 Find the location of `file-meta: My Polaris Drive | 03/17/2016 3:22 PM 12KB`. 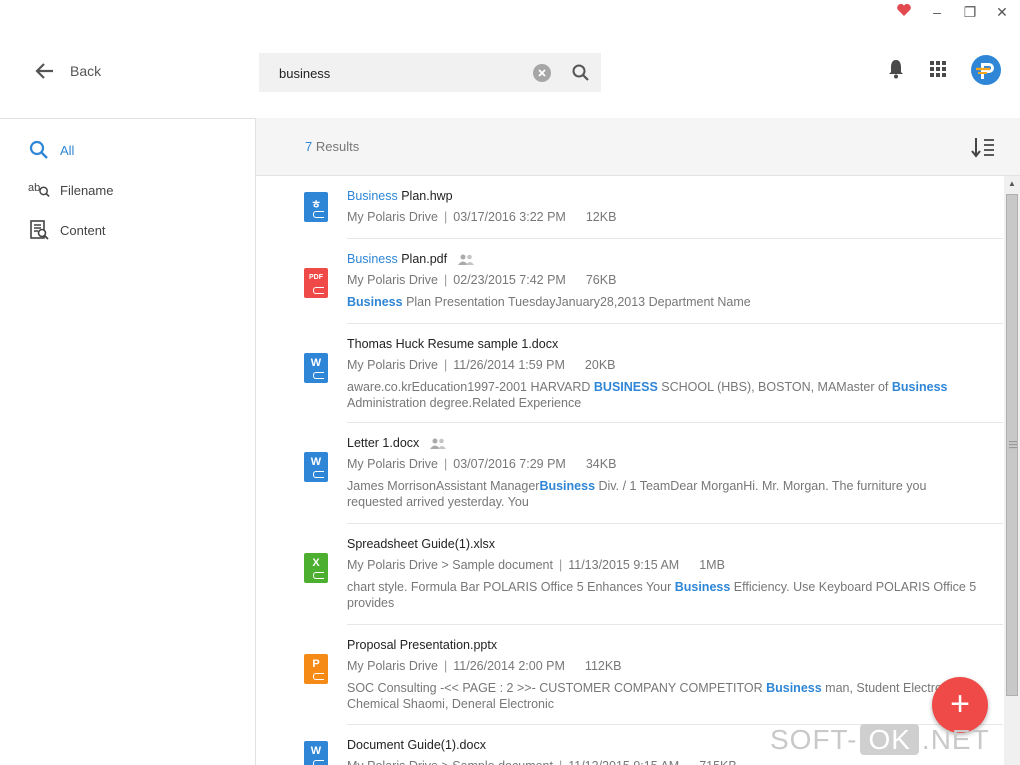

file-meta: My Polaris Drive | 03/17/2016 3:22 PM 12KB is located at coordinates (481, 217).